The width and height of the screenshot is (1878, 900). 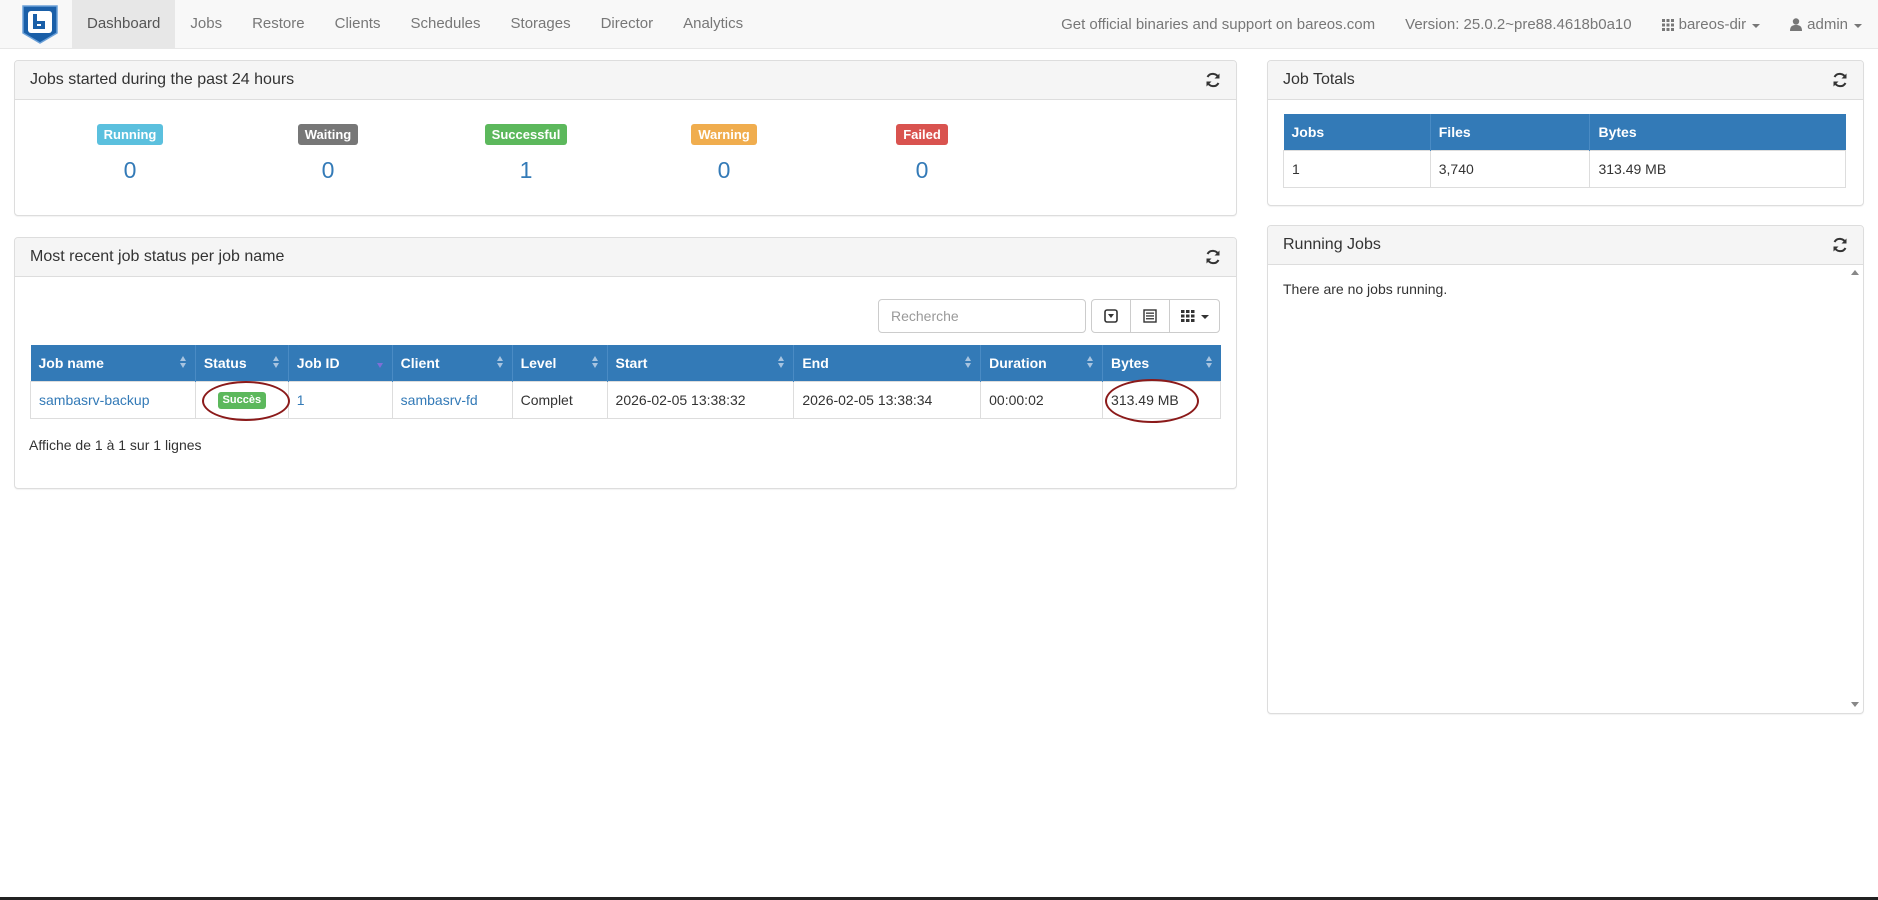 I want to click on grid-icon, so click(x=1187, y=316).